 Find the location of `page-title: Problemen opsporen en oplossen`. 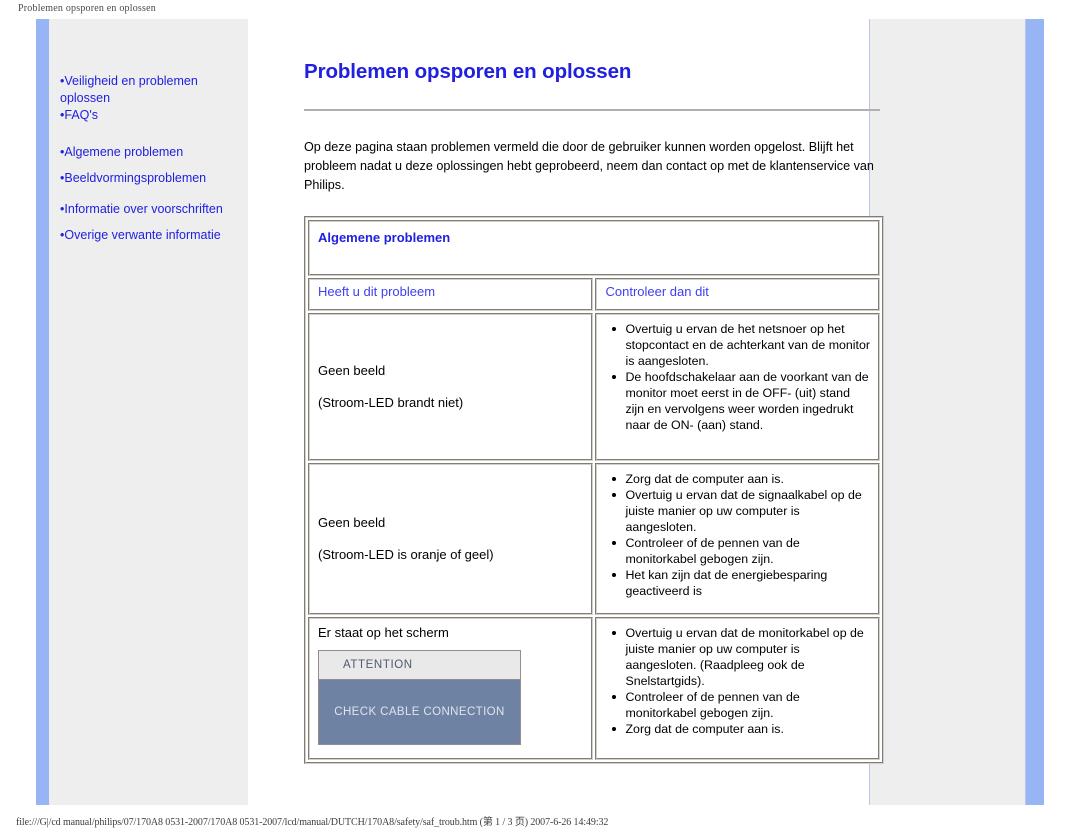

page-title: Problemen opsporen en oplossen is located at coordinates (468, 71).